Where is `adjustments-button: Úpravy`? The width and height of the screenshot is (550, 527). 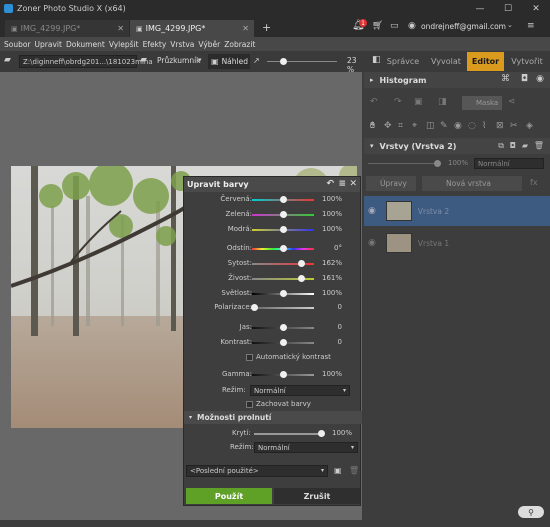 adjustments-button: Úpravy is located at coordinates (391, 183).